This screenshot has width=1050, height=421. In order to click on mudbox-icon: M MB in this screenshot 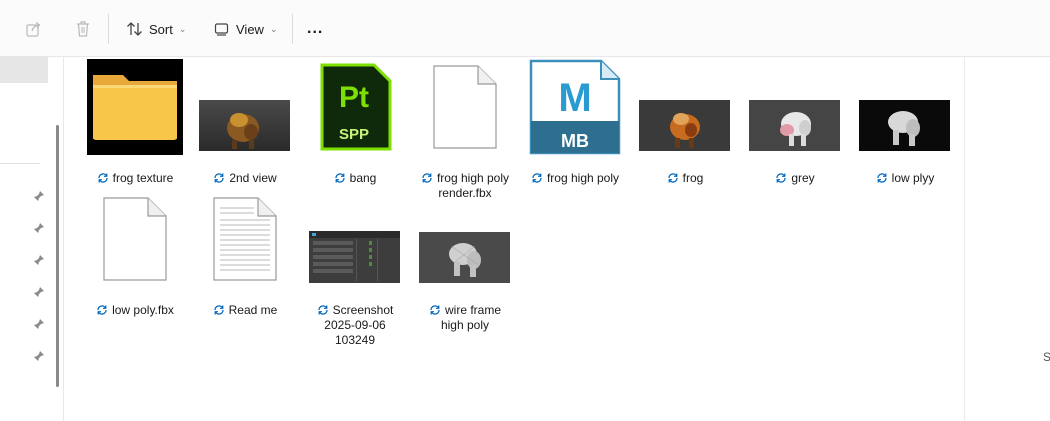, I will do `click(575, 107)`.